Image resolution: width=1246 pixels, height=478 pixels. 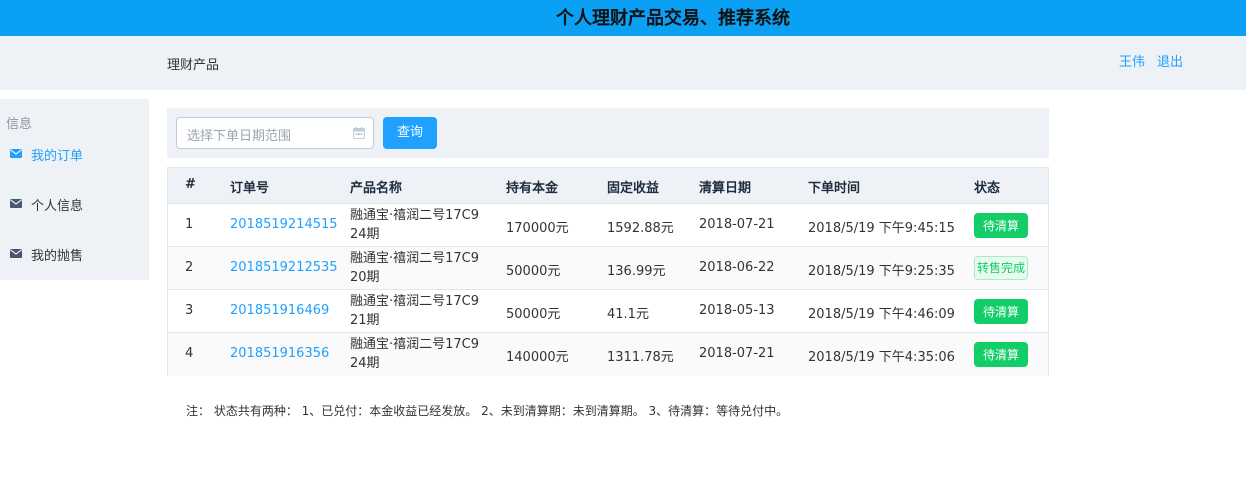 What do you see at coordinates (284, 267) in the screenshot?
I see `order-number-link: 2018519212535` at bounding box center [284, 267].